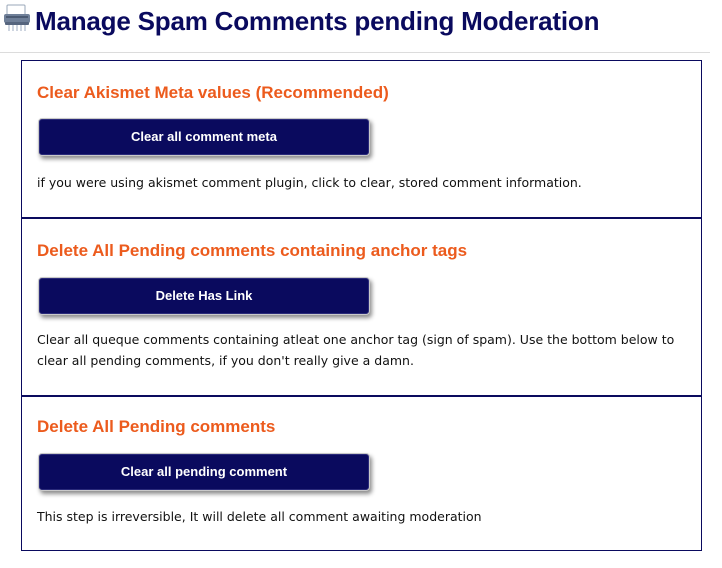 This screenshot has width=722, height=568. What do you see at coordinates (204, 472) in the screenshot?
I see `clear-all-pending-button: Clear all pending comment` at bounding box center [204, 472].